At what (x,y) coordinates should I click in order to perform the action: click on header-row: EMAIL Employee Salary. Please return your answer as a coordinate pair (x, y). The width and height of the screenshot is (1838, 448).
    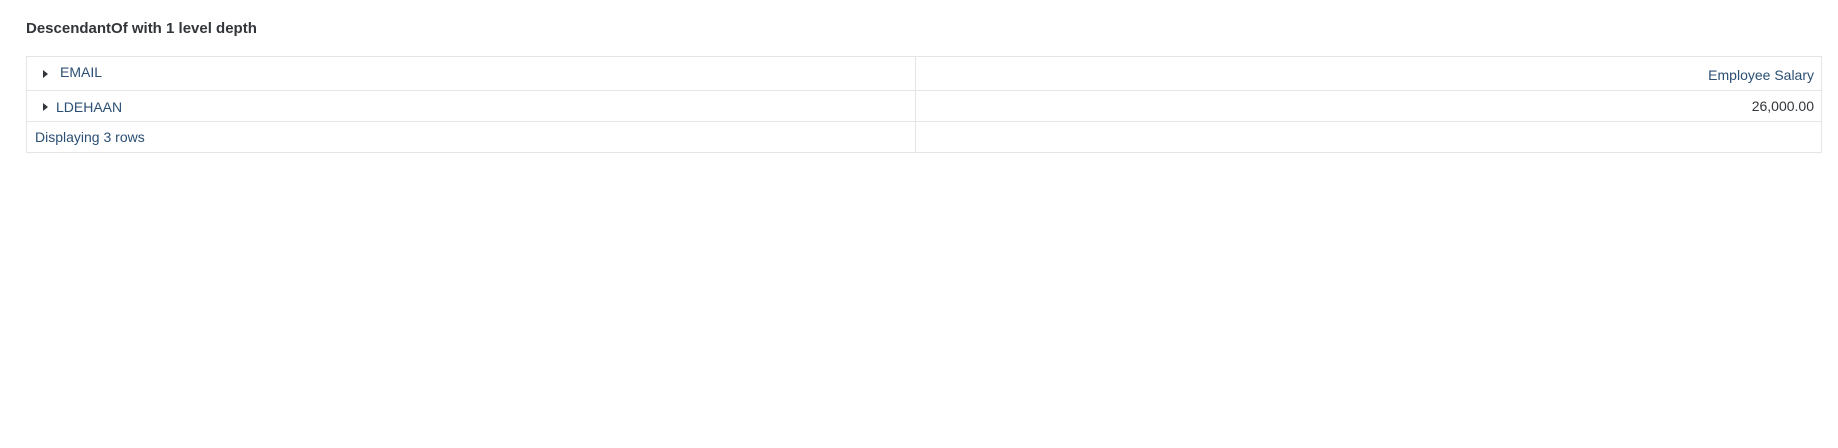
    Looking at the image, I should click on (924, 73).